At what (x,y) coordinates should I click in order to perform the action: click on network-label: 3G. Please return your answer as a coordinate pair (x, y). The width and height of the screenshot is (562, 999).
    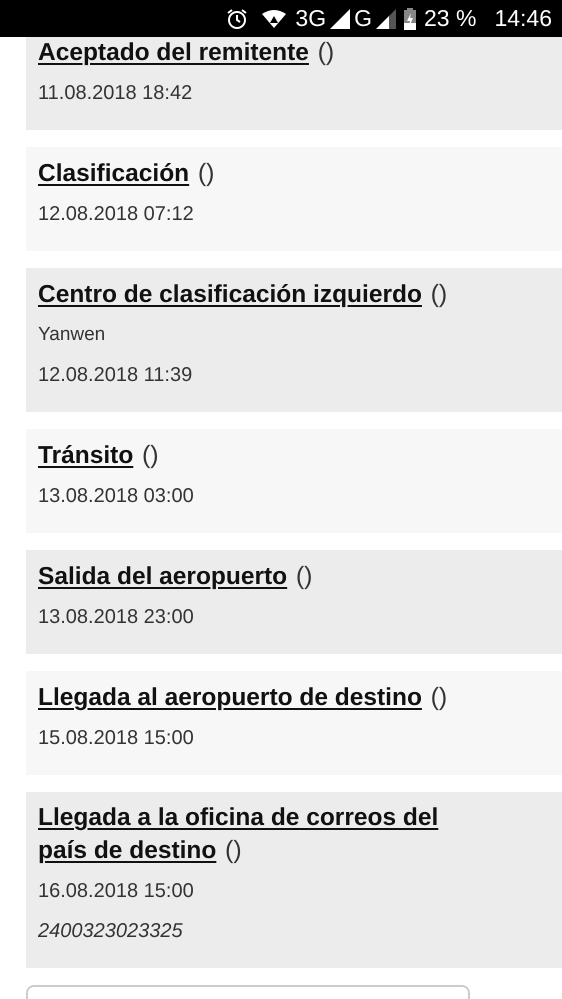
    Looking at the image, I should click on (310, 18).